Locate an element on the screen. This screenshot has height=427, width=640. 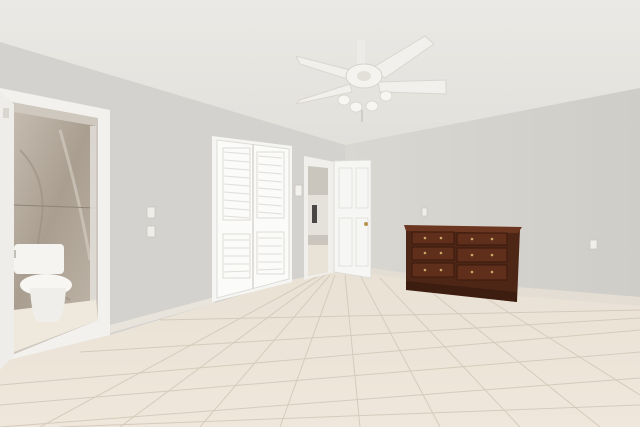
wooden-dresser is located at coordinates (463, 263).